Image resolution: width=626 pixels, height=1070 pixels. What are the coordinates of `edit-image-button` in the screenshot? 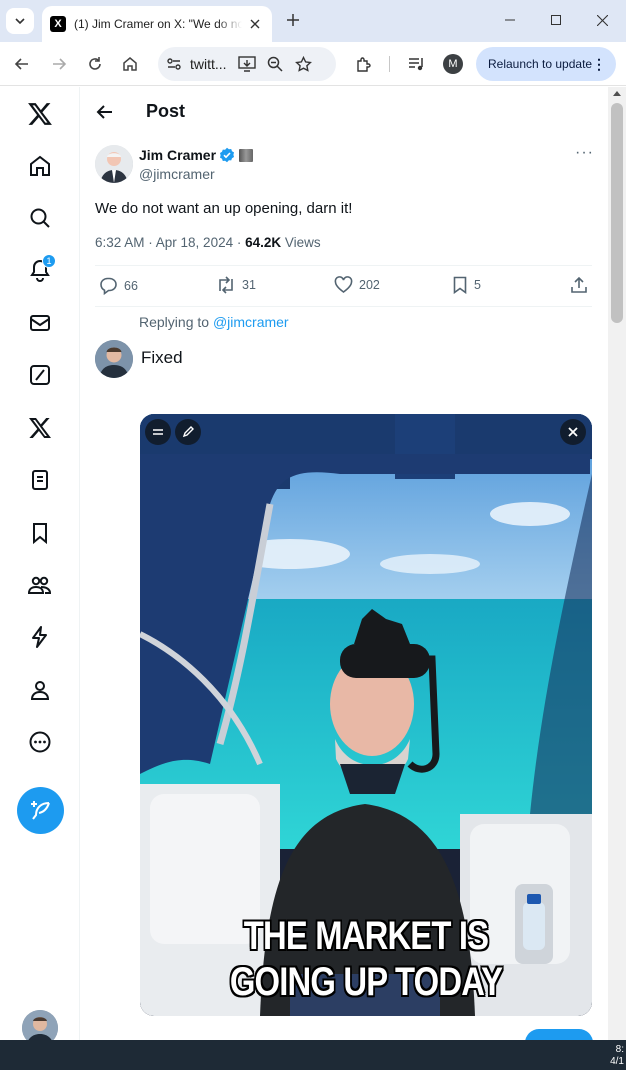 It's located at (188, 432).